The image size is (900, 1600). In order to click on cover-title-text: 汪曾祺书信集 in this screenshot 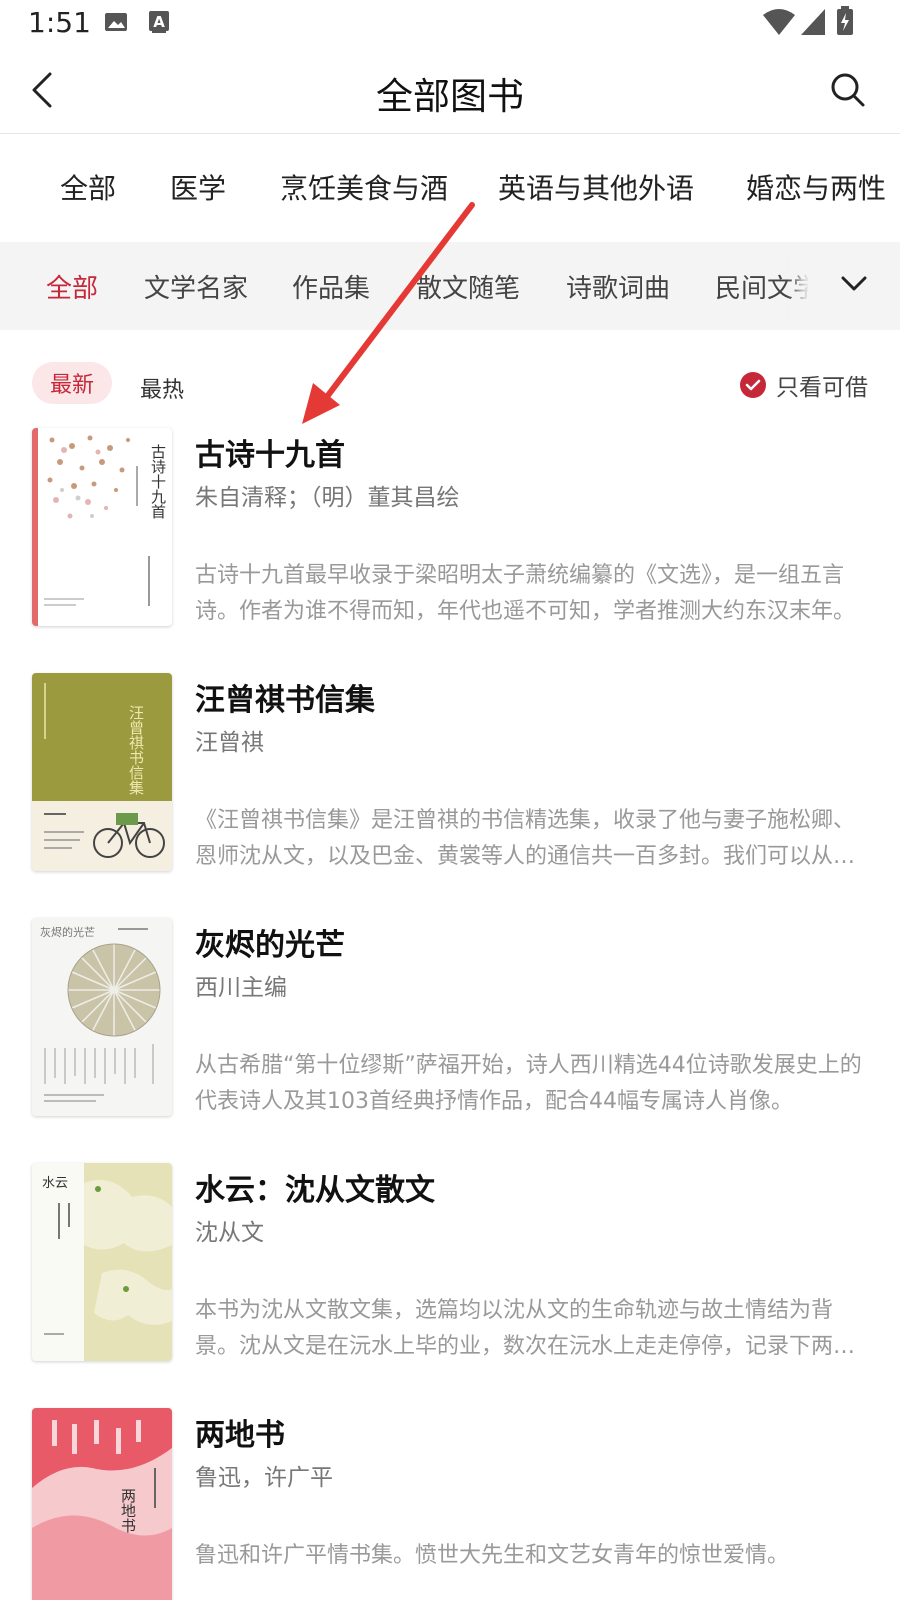, I will do `click(136, 750)`.